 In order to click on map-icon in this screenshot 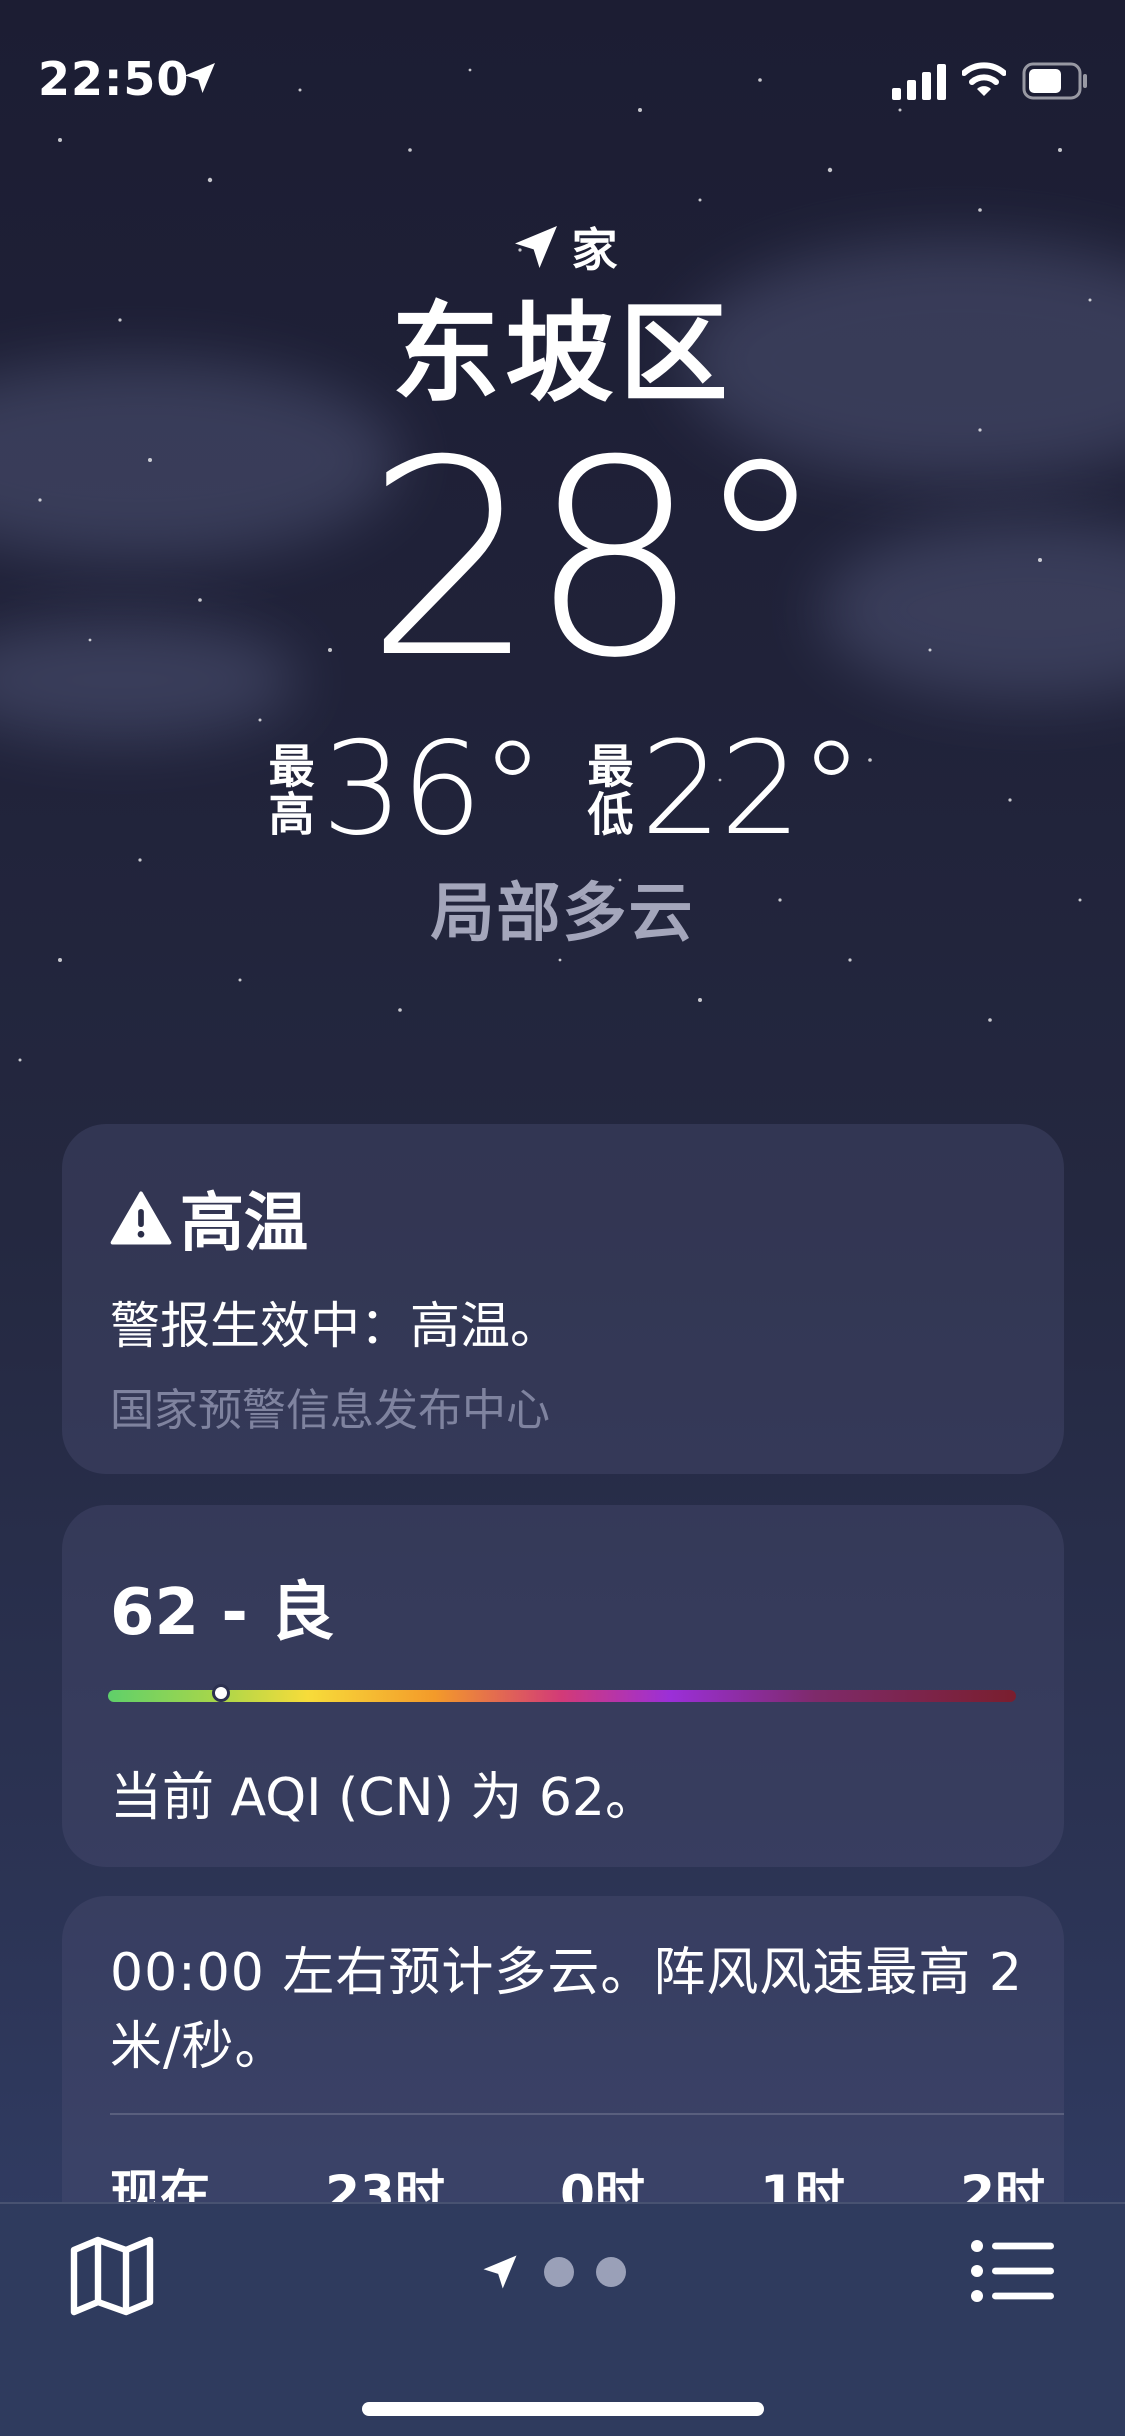, I will do `click(112, 2276)`.